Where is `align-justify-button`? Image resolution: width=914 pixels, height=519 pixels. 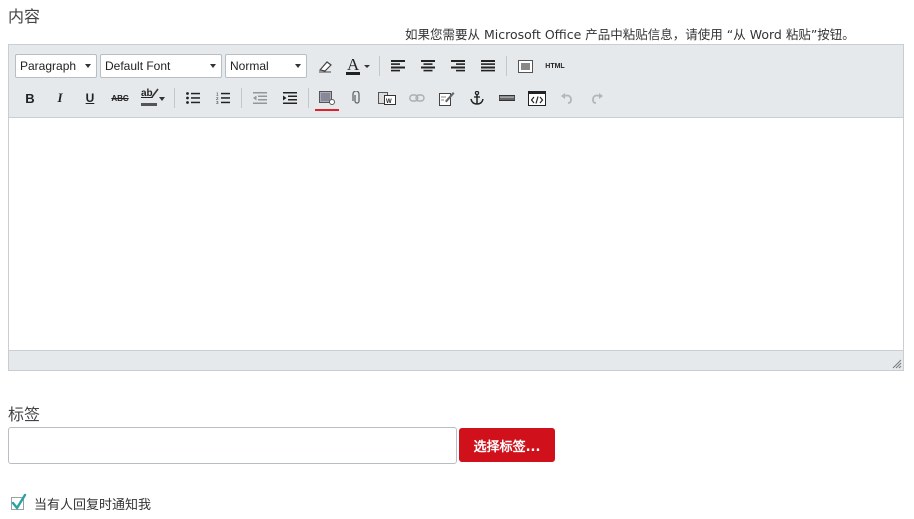
align-justify-button is located at coordinates (488, 66).